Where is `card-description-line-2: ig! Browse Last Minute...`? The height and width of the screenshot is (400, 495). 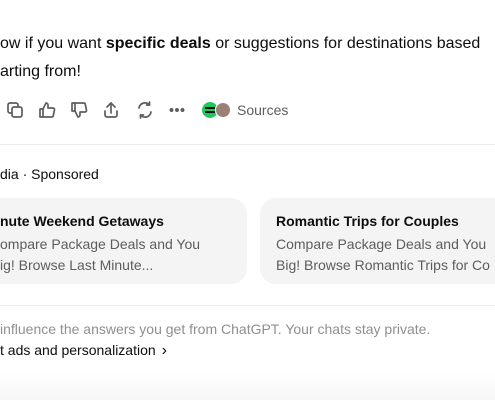 card-description-line-2: ig! Browse Last Minute... is located at coordinates (77, 265).